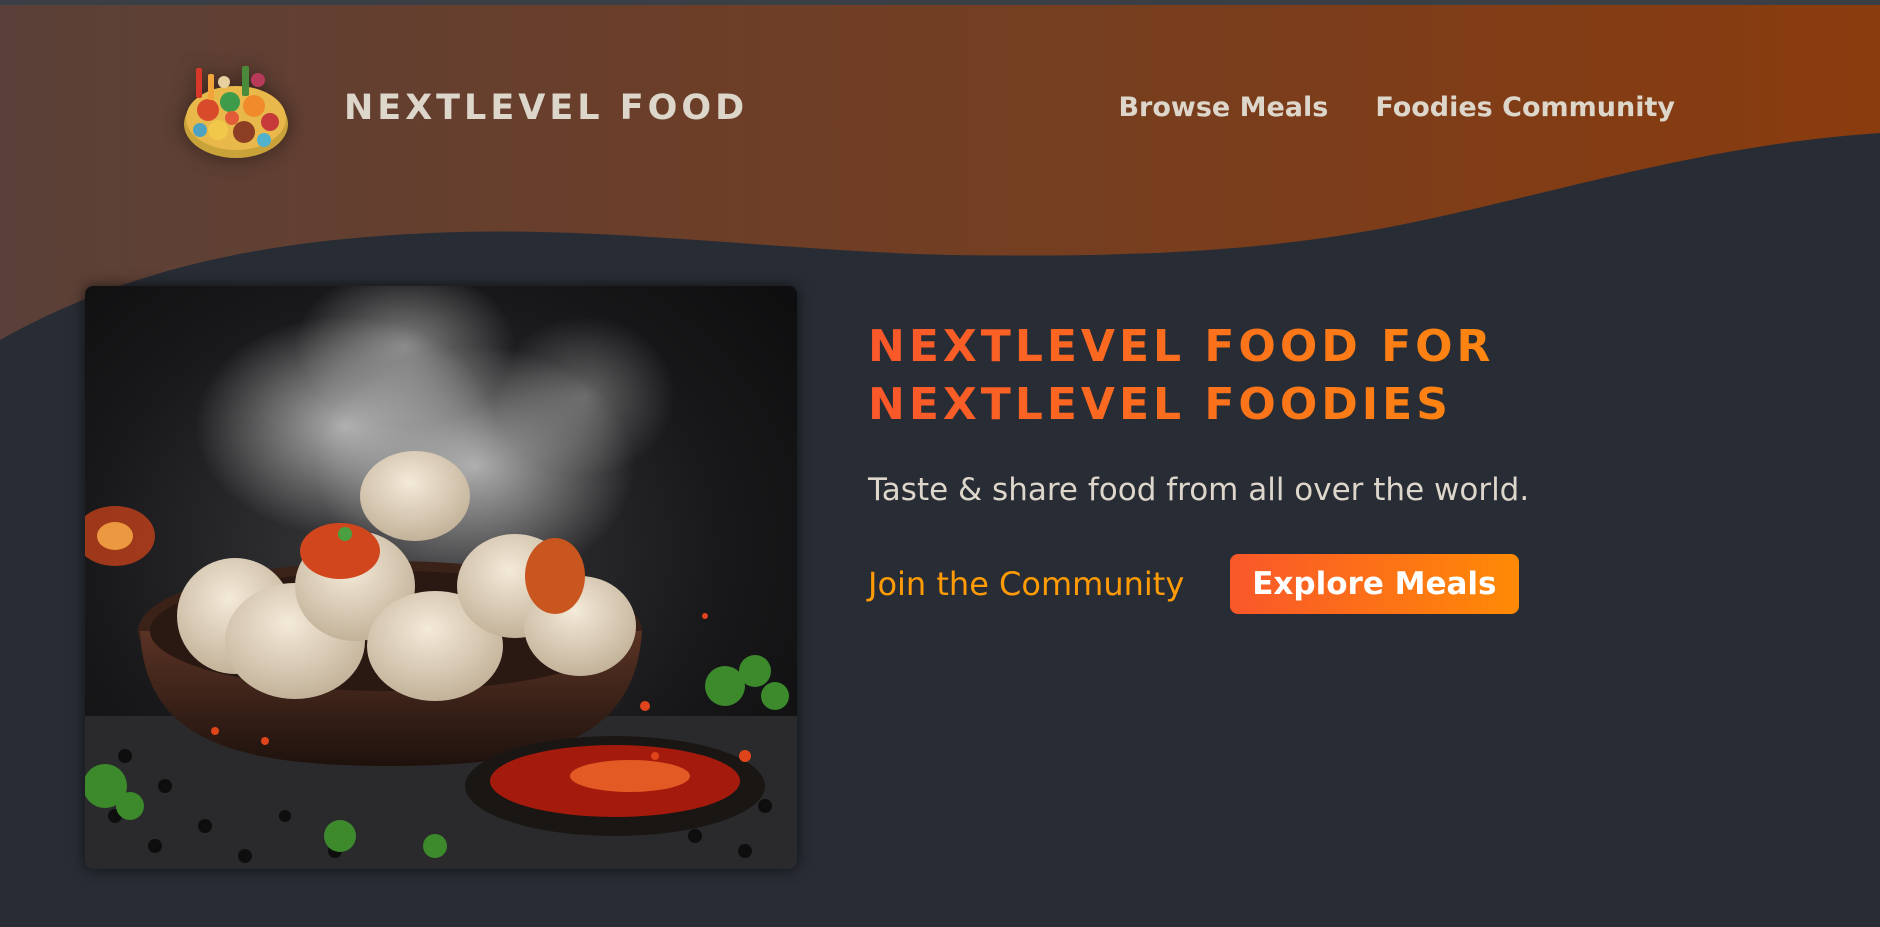 The width and height of the screenshot is (1880, 927). I want to click on logo-link: NEXTLEVEL FOOD, so click(463, 108).